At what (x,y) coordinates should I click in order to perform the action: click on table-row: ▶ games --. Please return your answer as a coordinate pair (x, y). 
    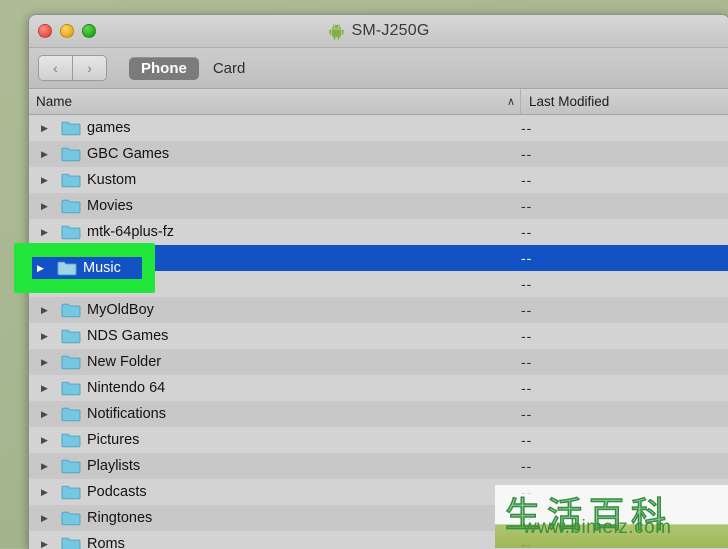
    Looking at the image, I should click on (378, 128).